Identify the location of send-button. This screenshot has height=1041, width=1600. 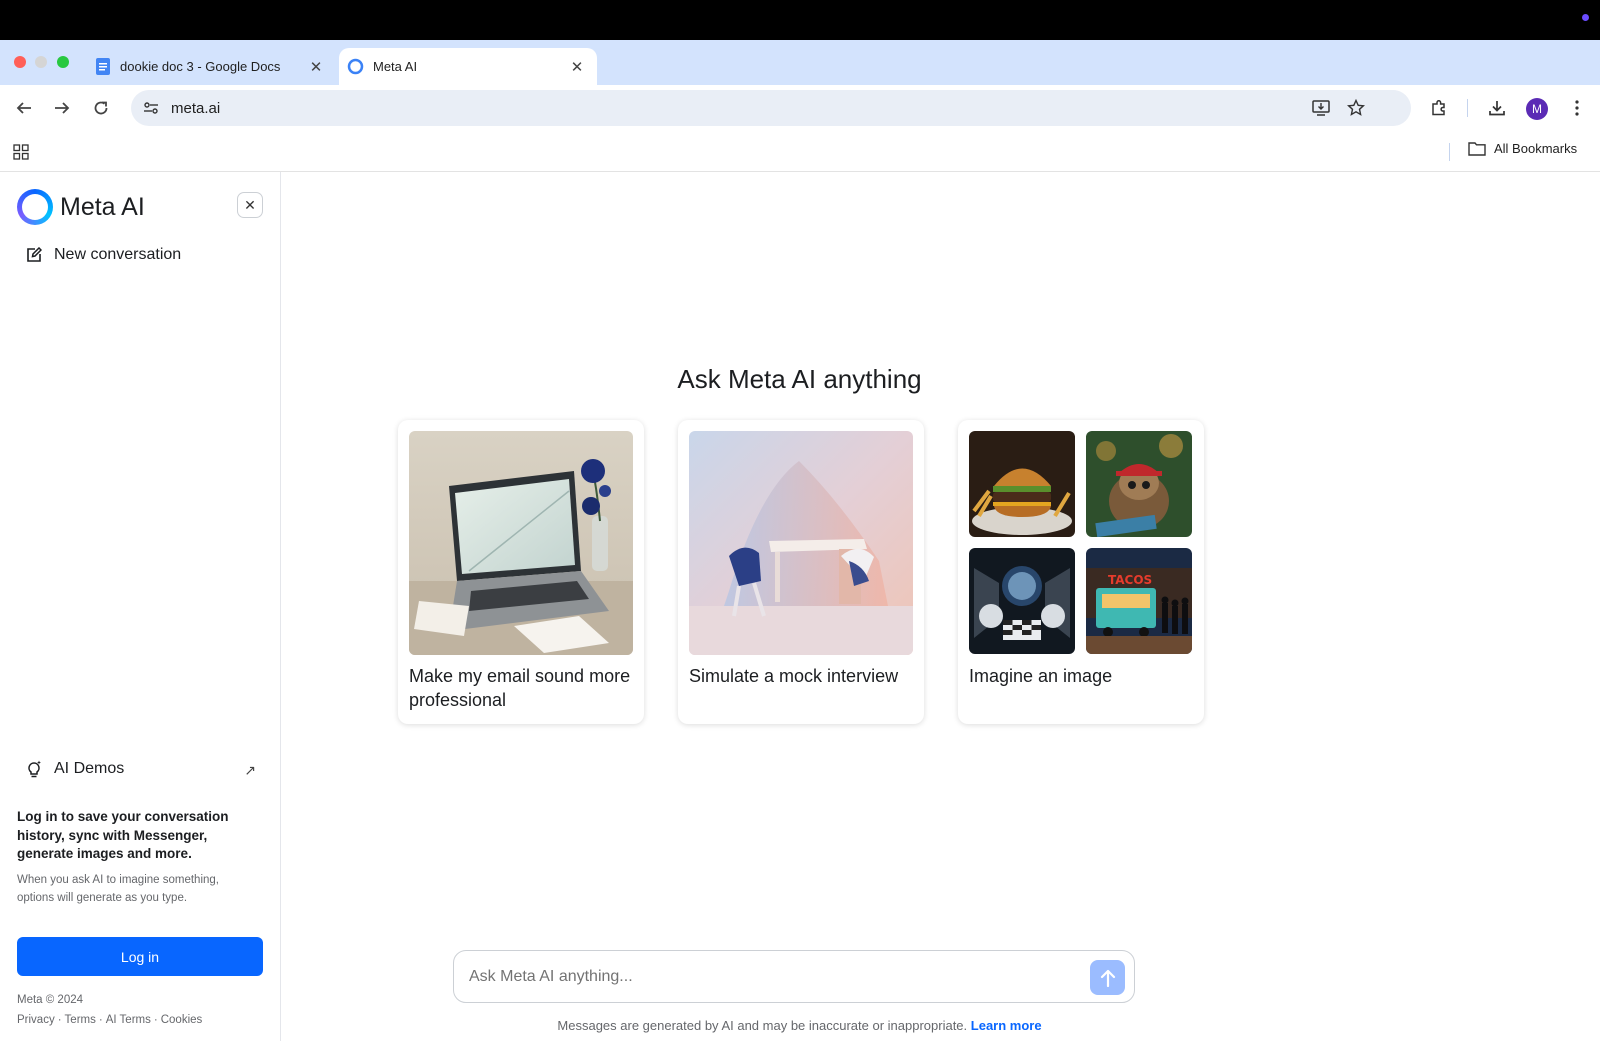
(1107, 977).